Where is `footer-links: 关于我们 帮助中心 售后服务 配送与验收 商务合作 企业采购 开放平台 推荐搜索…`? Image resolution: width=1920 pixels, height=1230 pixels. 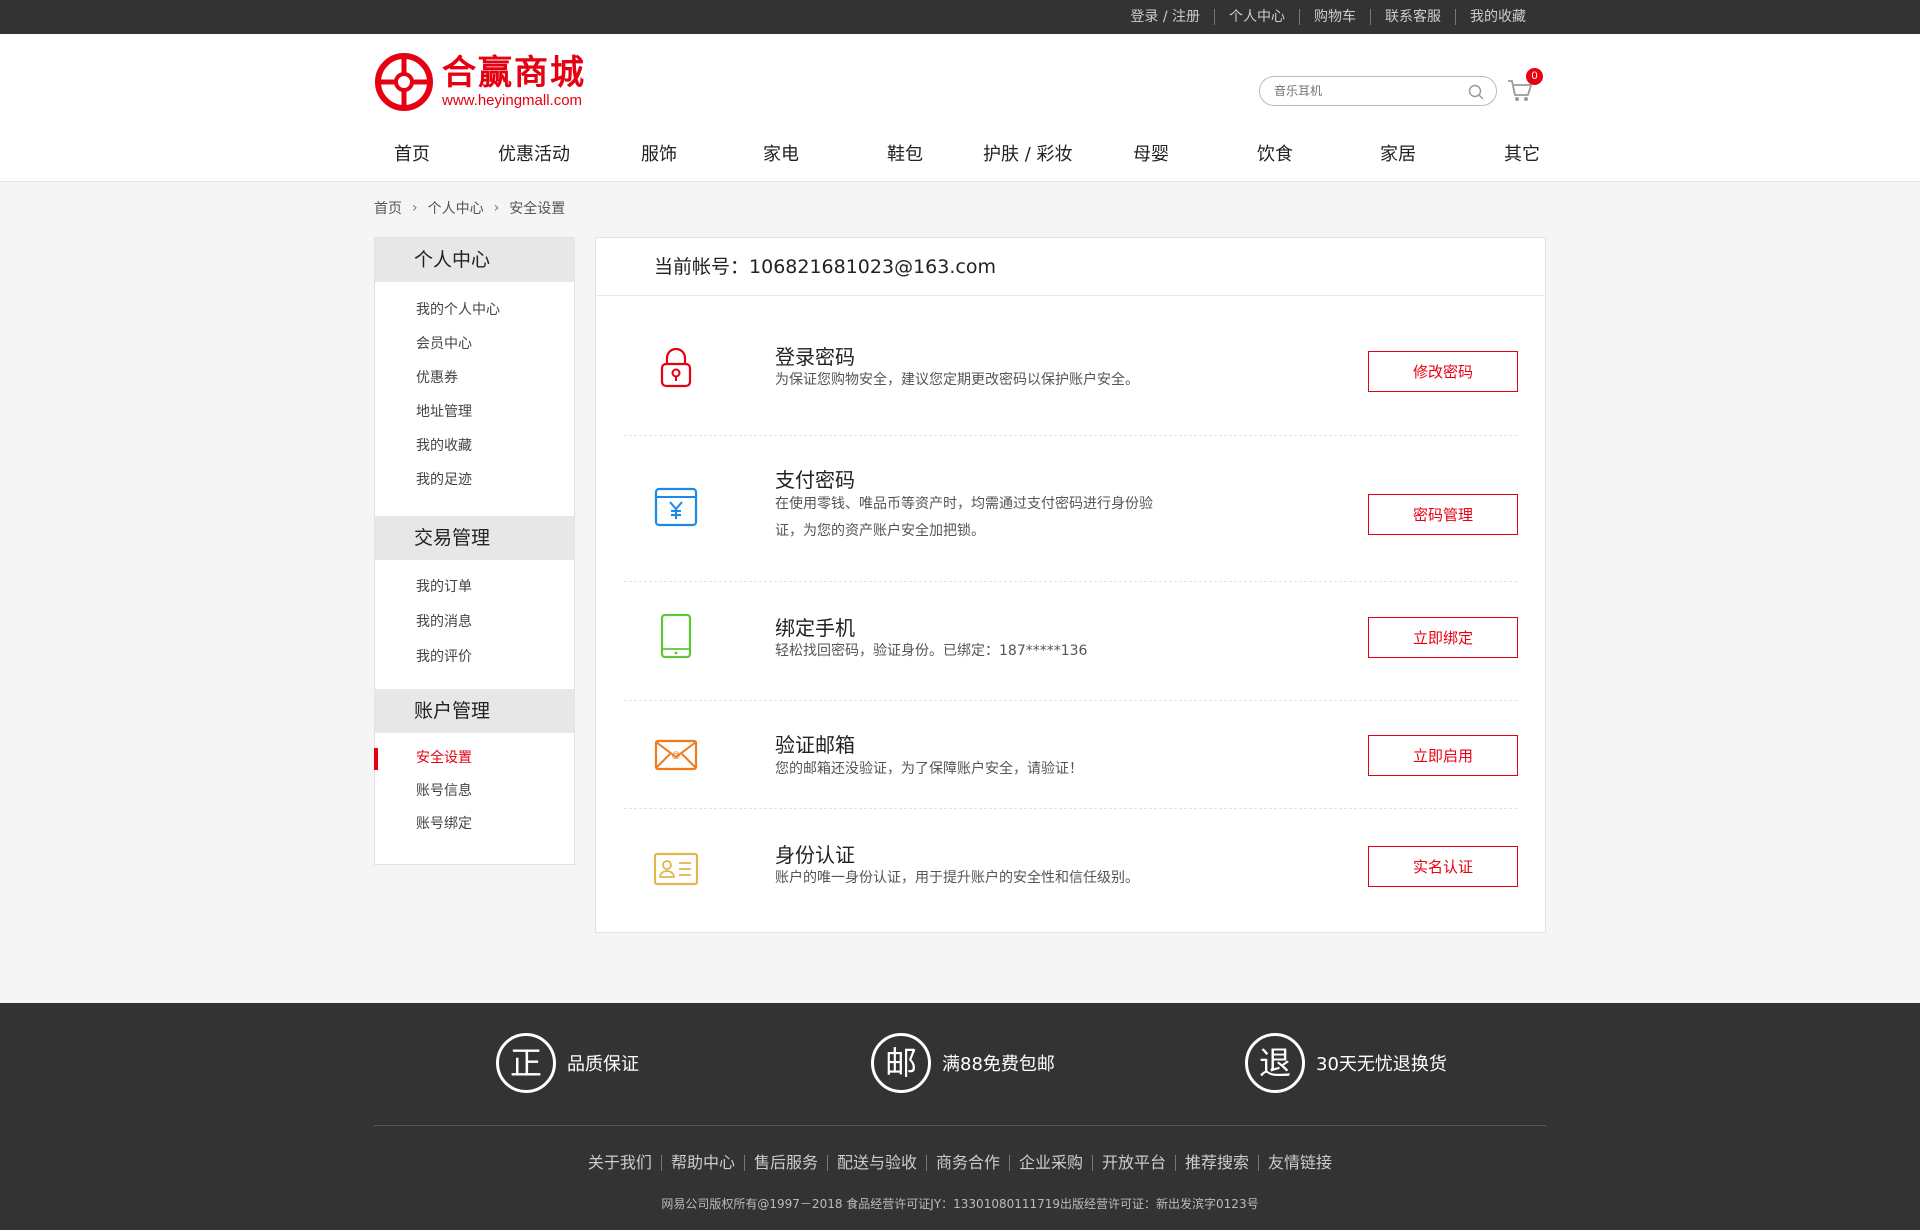 footer-links: 关于我们 帮助中心 售后服务 配送与验收 商务合作 企业采购 开放平台 推荐搜索… is located at coordinates (960, 1163).